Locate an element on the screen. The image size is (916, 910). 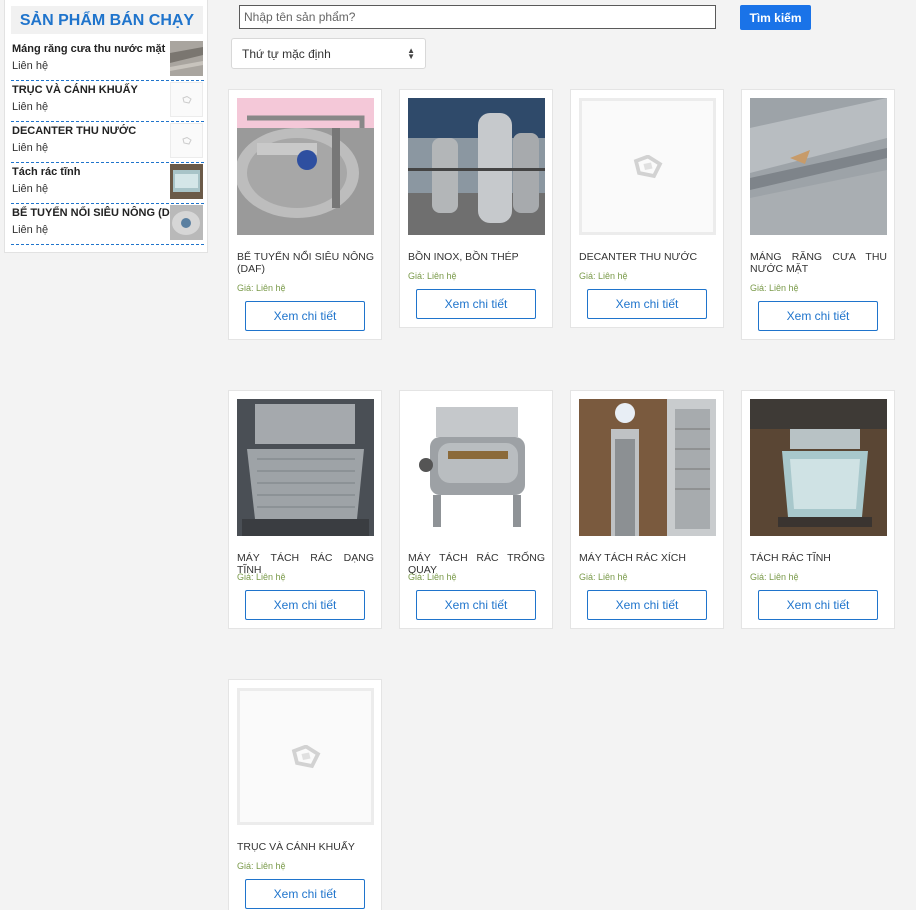
product-name: TÁCH RÁC TĨNH is located at coordinates (818, 558).